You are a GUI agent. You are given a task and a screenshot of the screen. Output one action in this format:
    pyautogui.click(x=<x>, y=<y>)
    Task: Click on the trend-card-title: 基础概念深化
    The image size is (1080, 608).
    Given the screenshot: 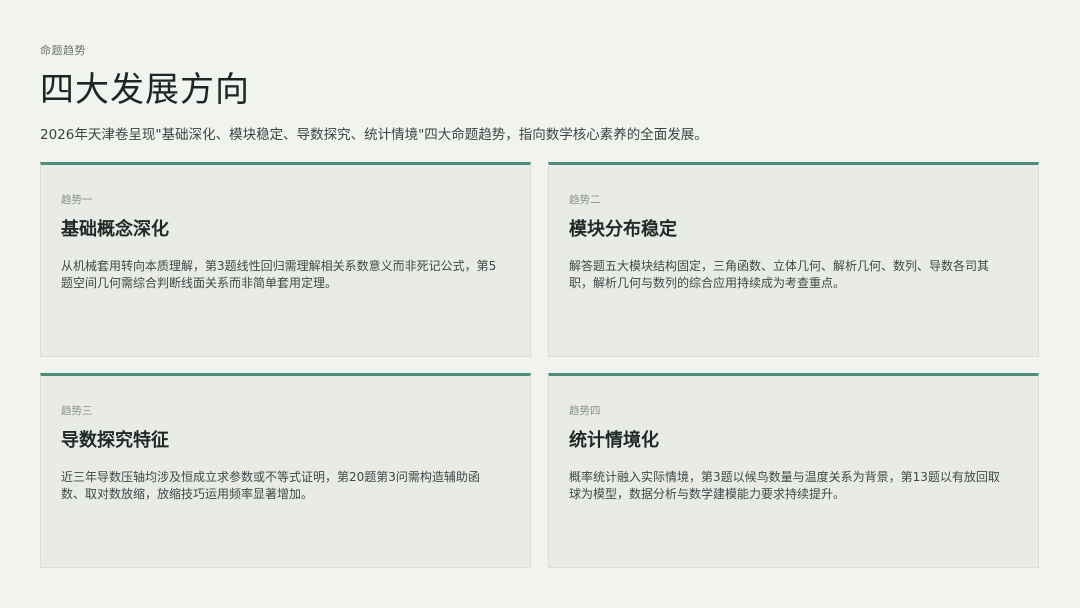 What is the action you would take?
    pyautogui.click(x=115, y=229)
    